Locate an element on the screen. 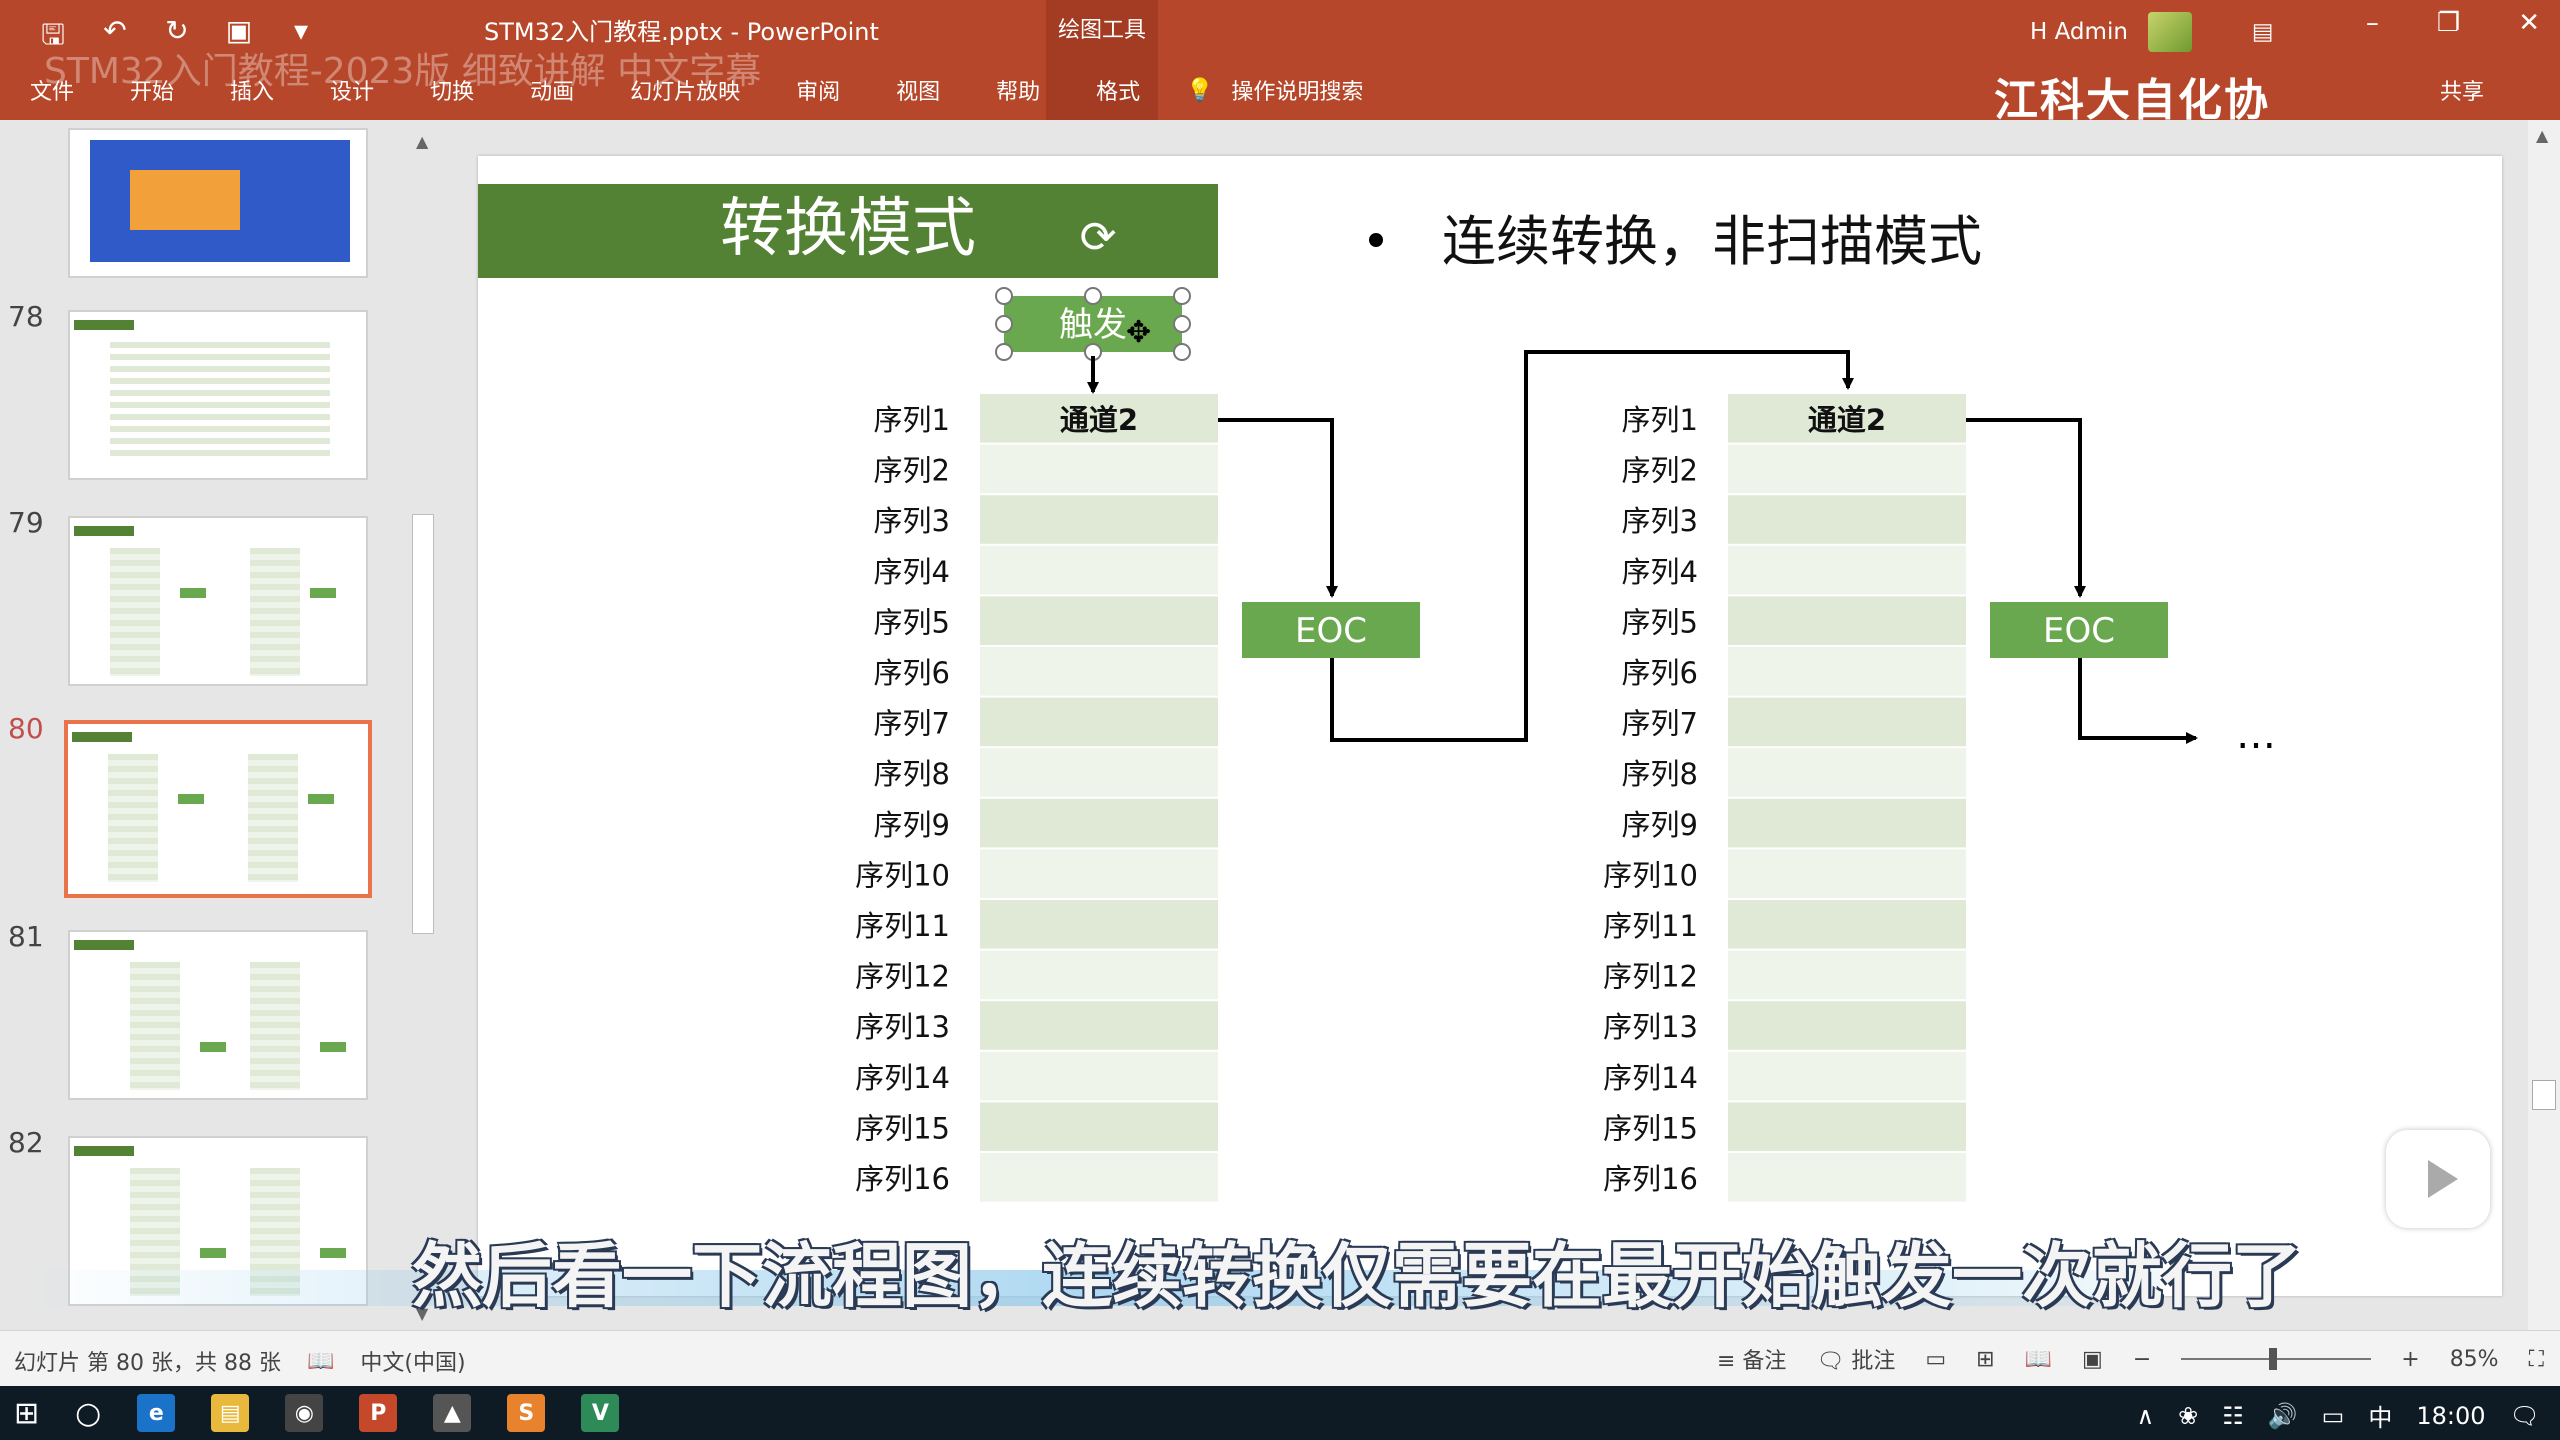  photos-icon: ▲ is located at coordinates (452, 1413).